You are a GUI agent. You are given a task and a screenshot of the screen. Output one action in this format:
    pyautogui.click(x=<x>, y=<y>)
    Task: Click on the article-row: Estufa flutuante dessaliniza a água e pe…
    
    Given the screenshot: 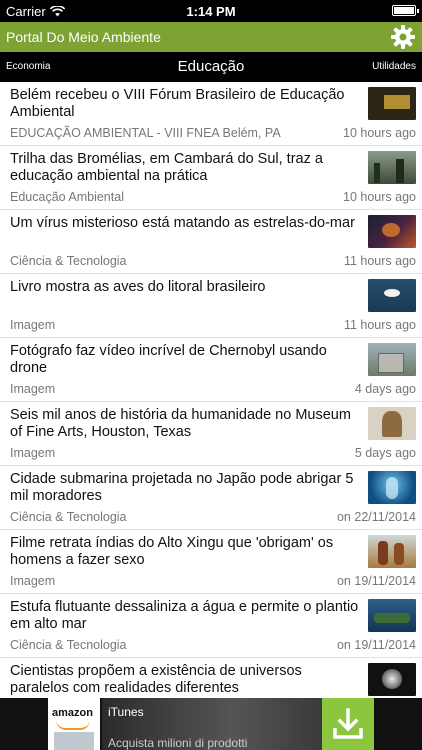 What is the action you would take?
    pyautogui.click(x=211, y=626)
    